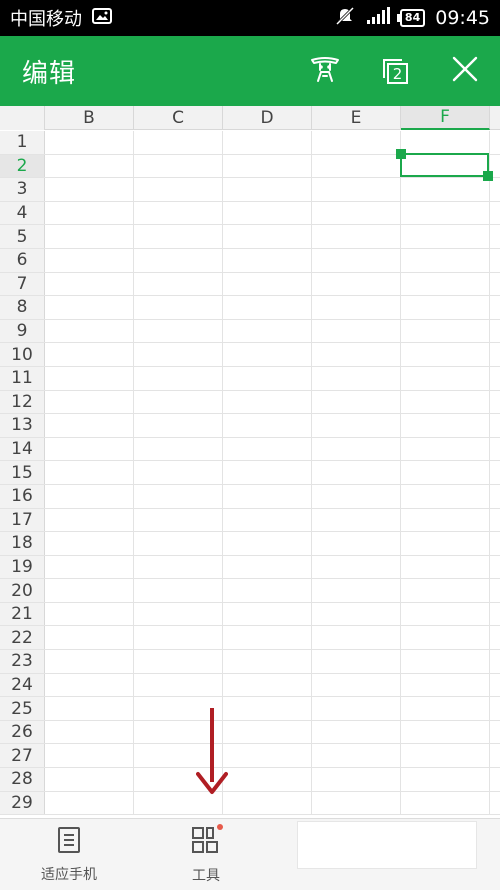  What do you see at coordinates (356, 567) in the screenshot?
I see `cell-e19` at bounding box center [356, 567].